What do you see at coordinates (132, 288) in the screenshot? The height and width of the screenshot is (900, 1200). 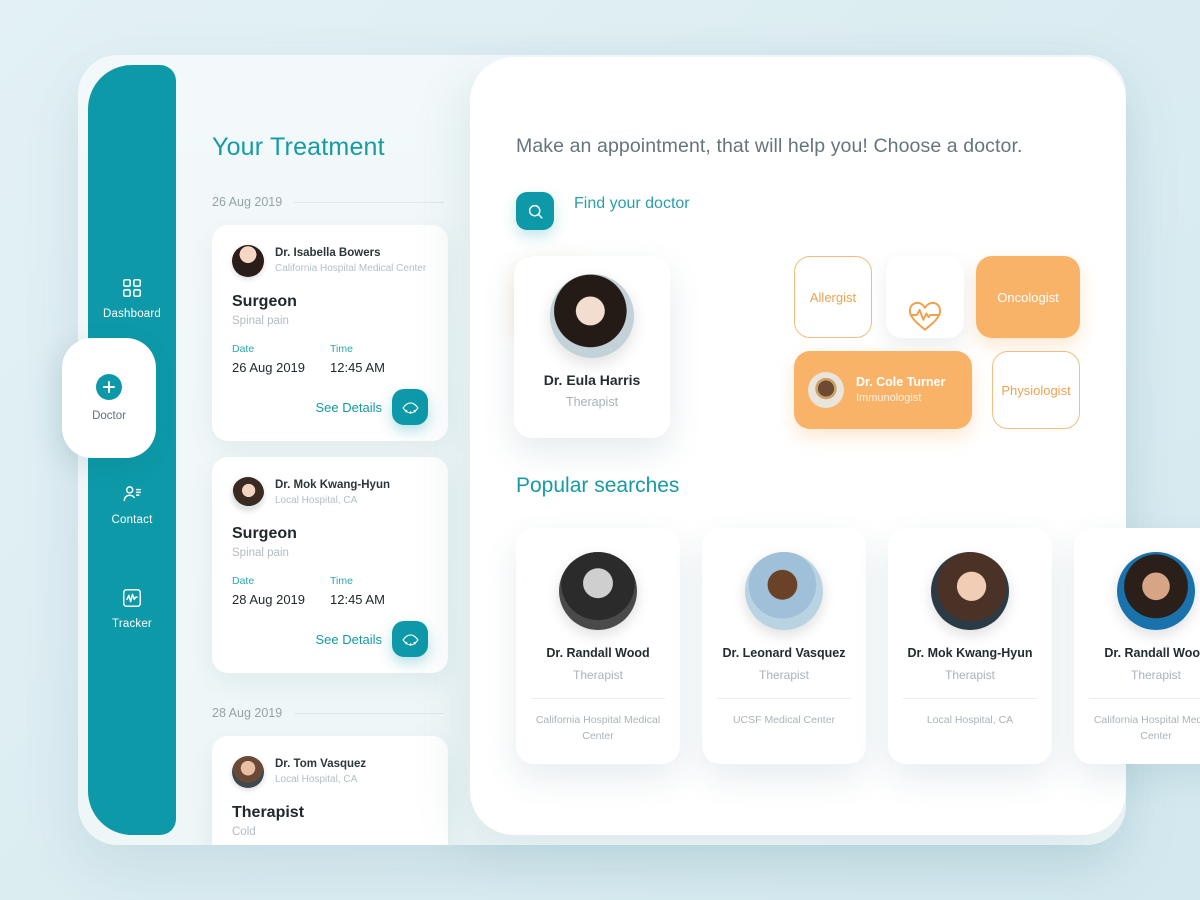 I see `grid-icon` at bounding box center [132, 288].